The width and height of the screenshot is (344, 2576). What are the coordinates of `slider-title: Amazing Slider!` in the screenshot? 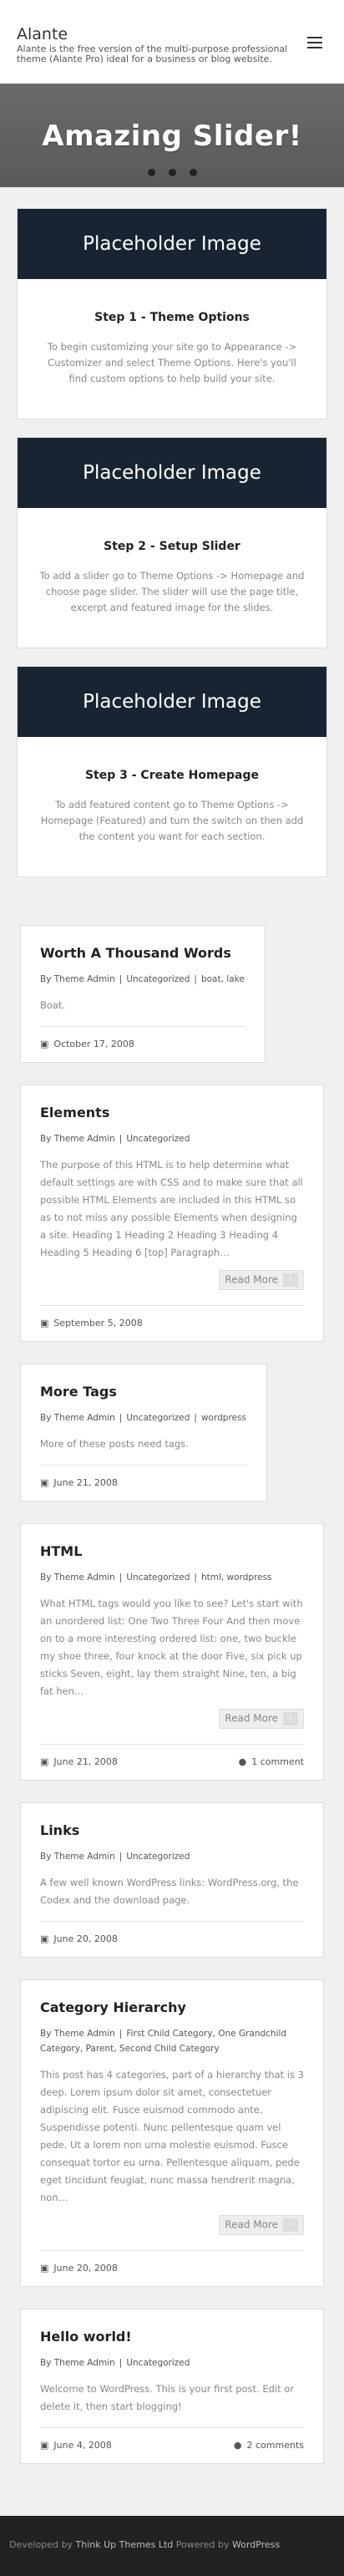 It's located at (172, 136).